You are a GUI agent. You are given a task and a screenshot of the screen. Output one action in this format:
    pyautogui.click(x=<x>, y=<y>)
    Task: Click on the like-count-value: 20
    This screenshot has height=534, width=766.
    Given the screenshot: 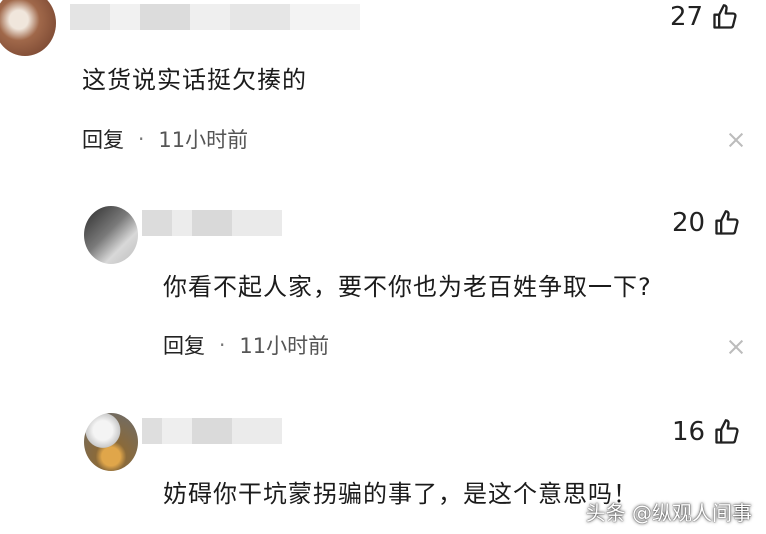 What is the action you would take?
    pyautogui.click(x=689, y=223)
    